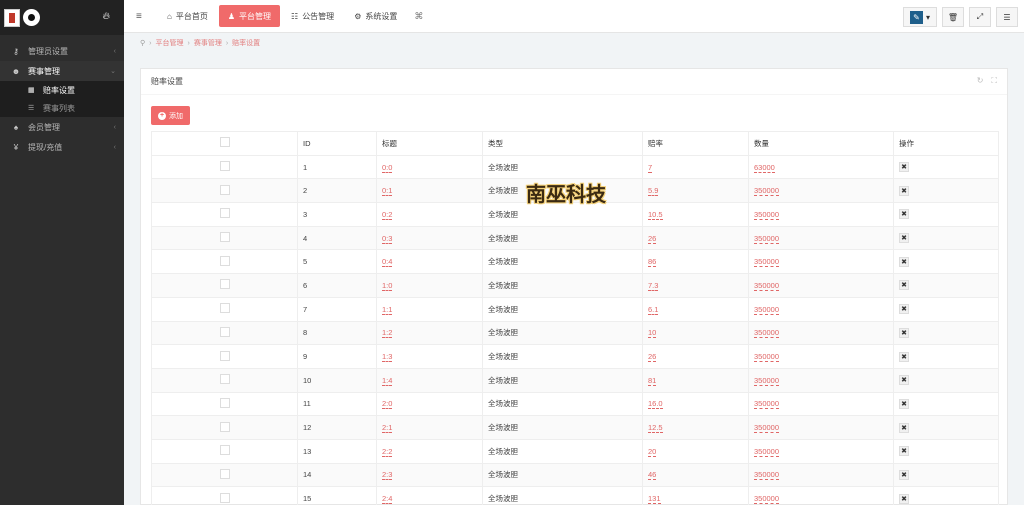 This screenshot has width=1024, height=505. Describe the element at coordinates (187, 16) in the screenshot. I see `tab-platform-home: ⌂ 平台首页` at that location.